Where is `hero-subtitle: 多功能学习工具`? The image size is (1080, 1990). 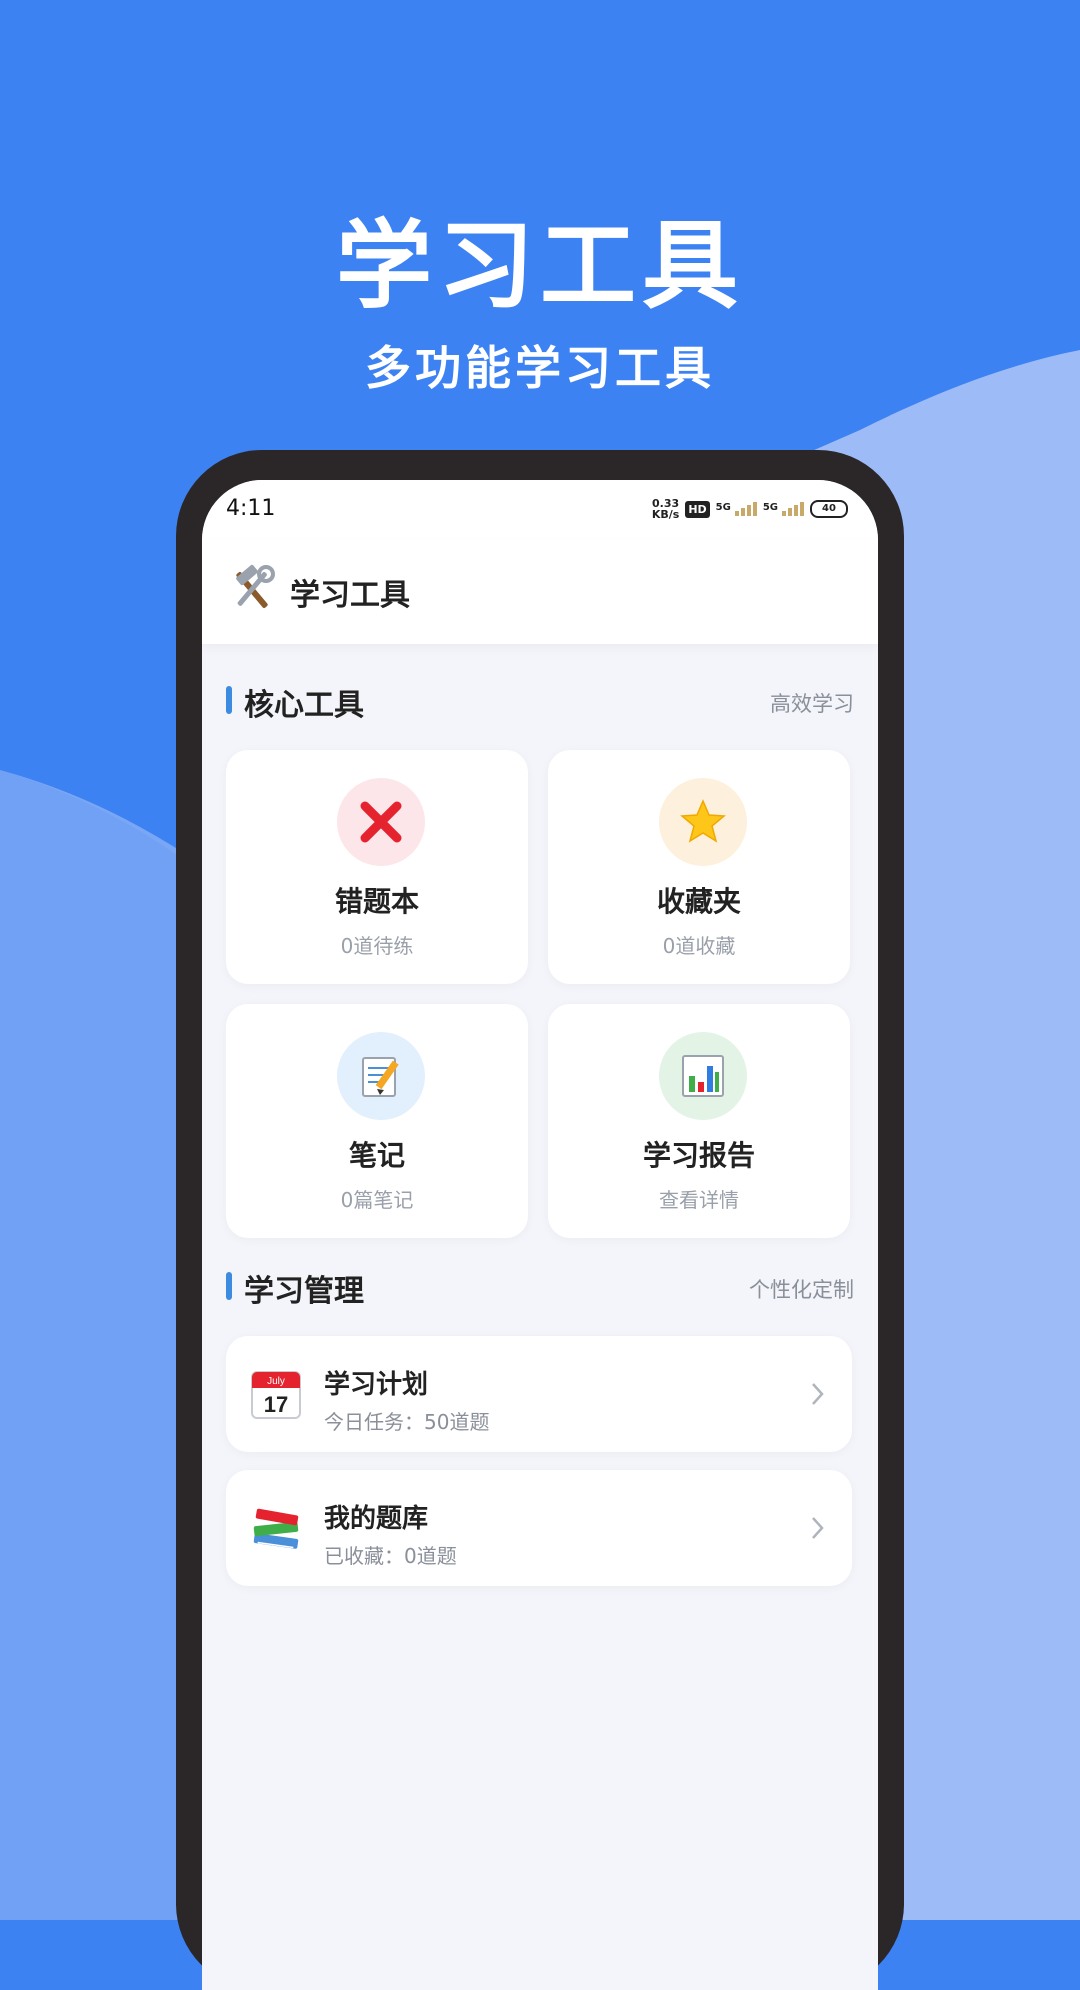 hero-subtitle: 多功能学习工具 is located at coordinates (540, 368).